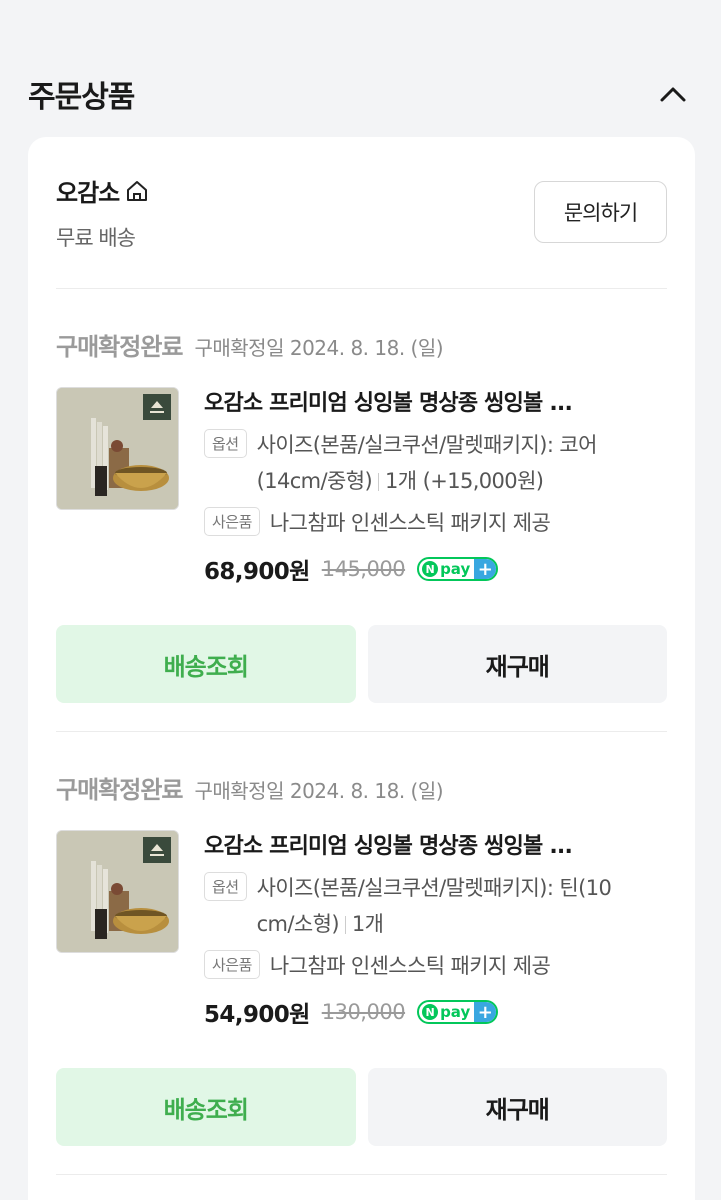 This screenshot has width=721, height=1200. I want to click on option-line-2: (14cm/중형) 1개 (+15,000원), so click(427, 481).